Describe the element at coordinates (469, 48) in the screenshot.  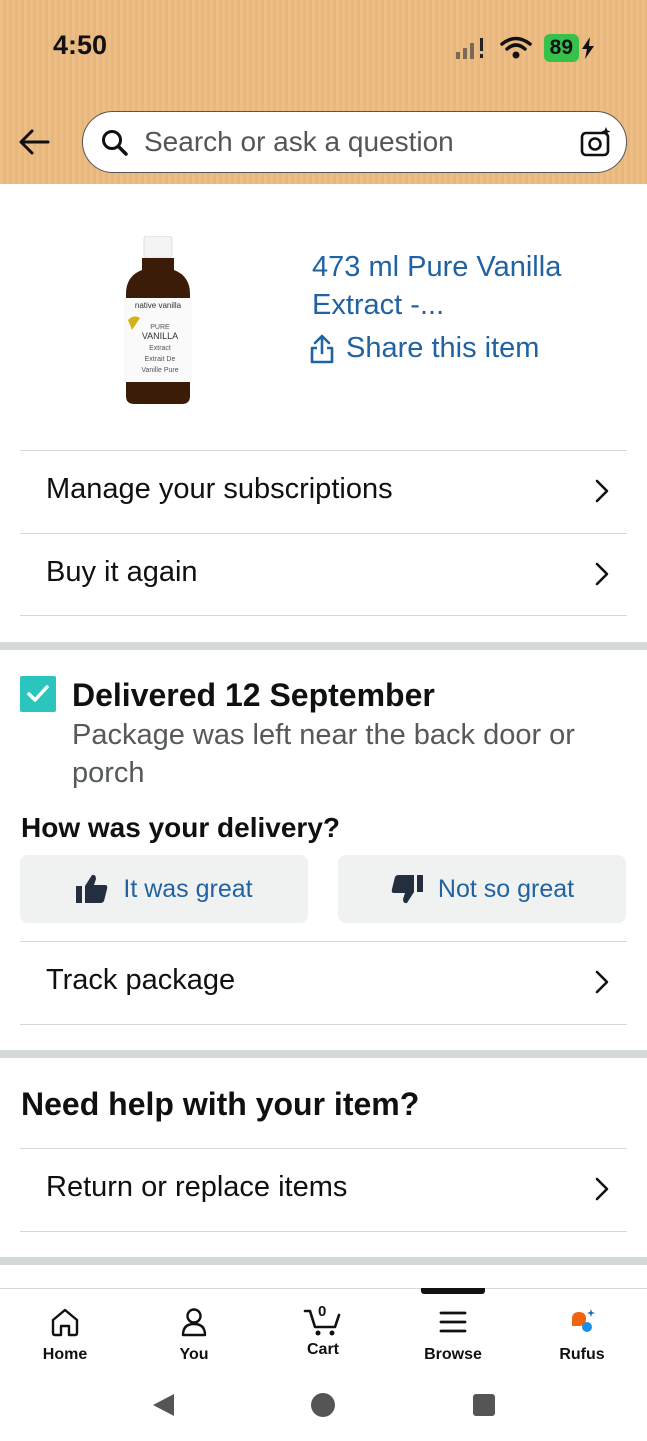
I see `signal-icon` at that location.